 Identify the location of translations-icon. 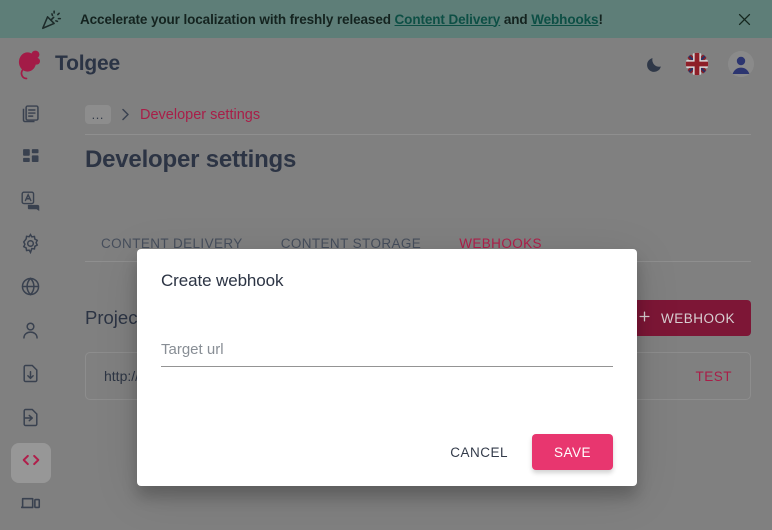
(30, 203).